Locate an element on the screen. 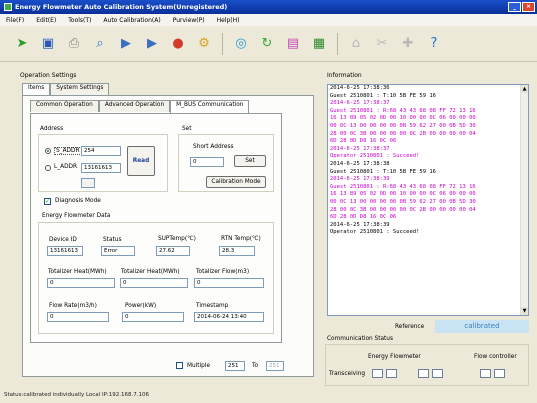 The image size is (537, 403). l-addr-spinner is located at coordinates (88, 183).